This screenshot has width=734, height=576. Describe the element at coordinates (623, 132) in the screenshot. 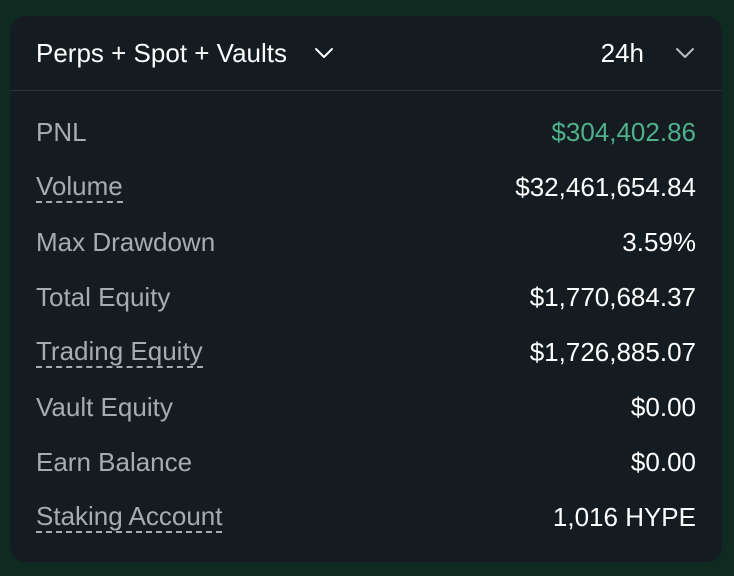

I see `metric-value: $304,402.86` at that location.